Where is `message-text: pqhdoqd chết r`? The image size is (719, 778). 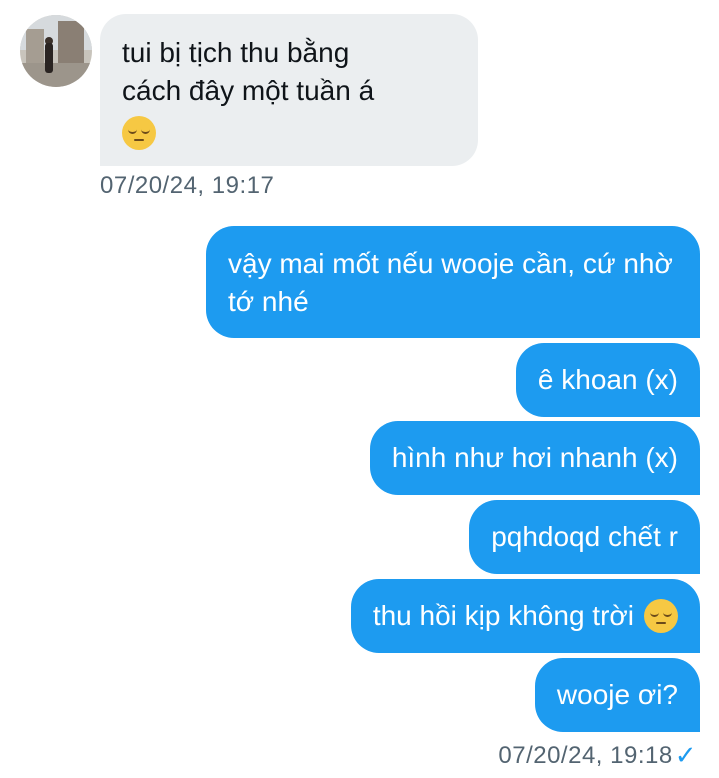
message-text: pqhdoqd chết r is located at coordinates (584, 536).